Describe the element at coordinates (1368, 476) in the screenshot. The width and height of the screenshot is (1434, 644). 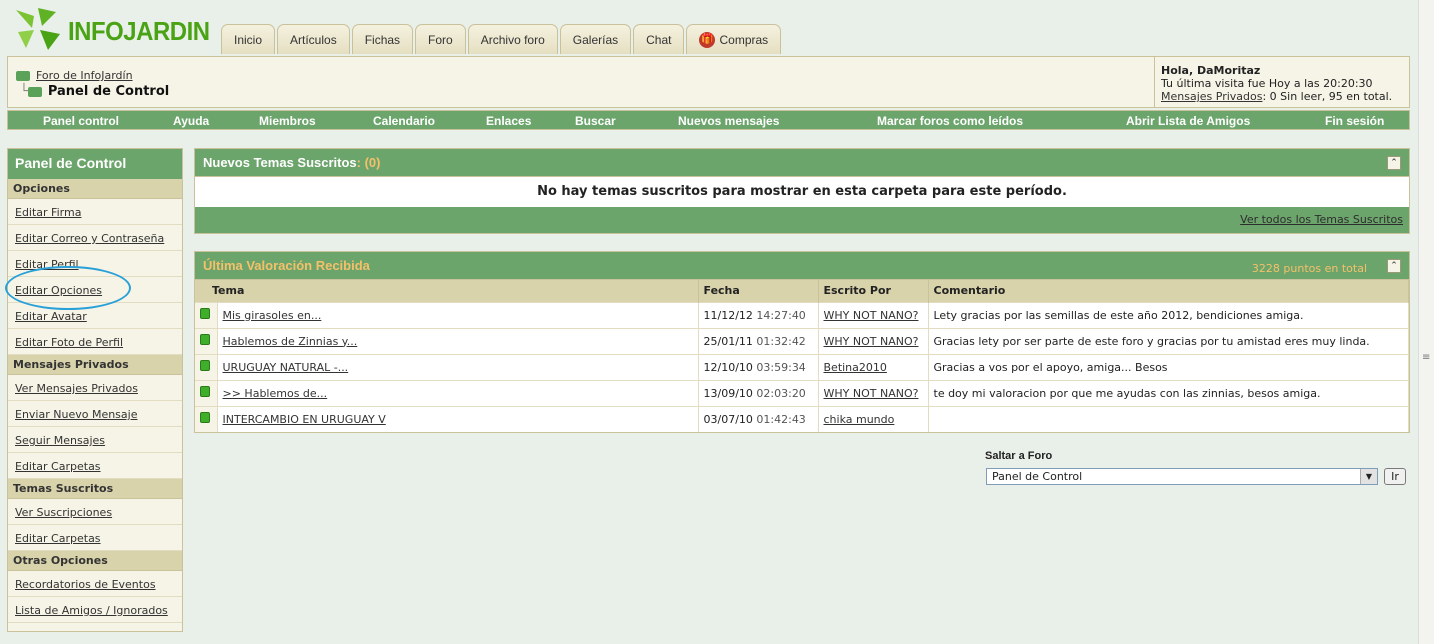
I see `dropdown-arrow-icon: ▼` at that location.